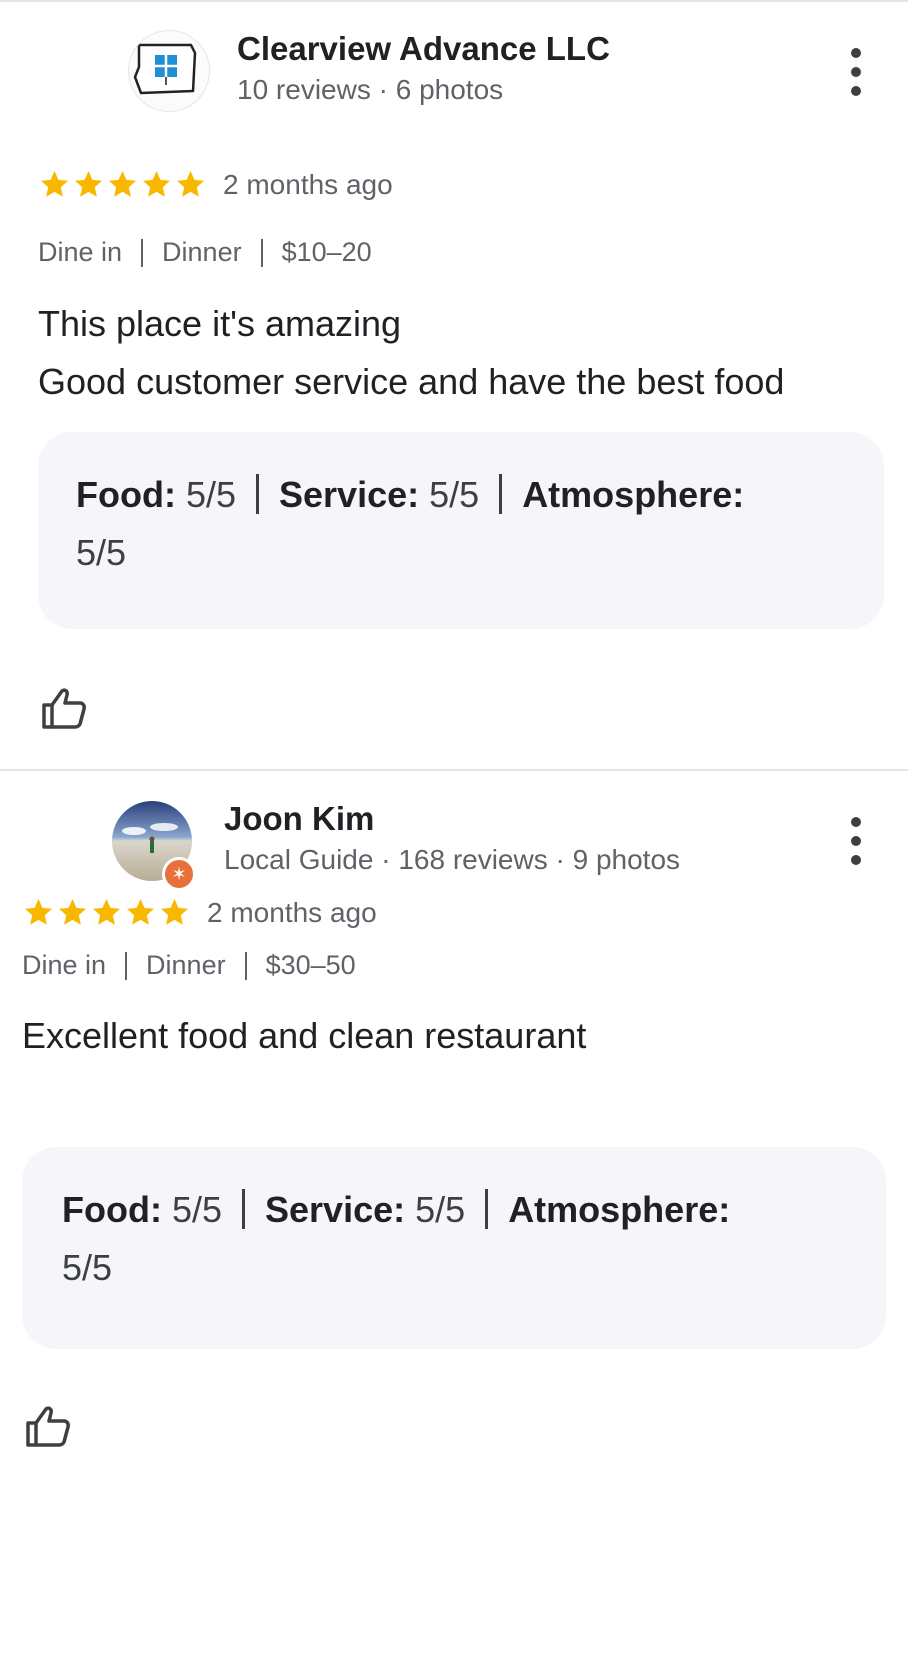  What do you see at coordinates (452, 859) in the screenshot?
I see `author-meta: Local Guide · 168 reviews · 9 photos` at bounding box center [452, 859].